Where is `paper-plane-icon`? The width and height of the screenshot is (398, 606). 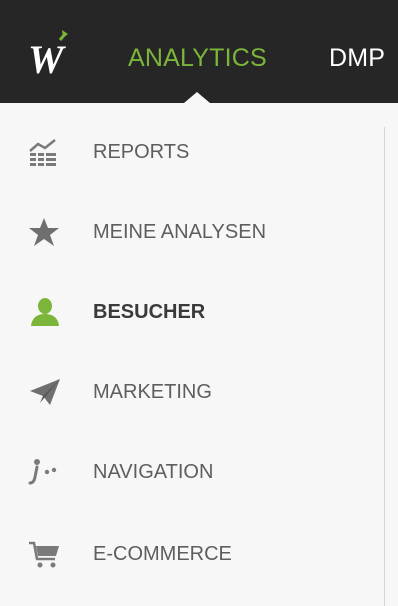 paper-plane-icon is located at coordinates (45, 392).